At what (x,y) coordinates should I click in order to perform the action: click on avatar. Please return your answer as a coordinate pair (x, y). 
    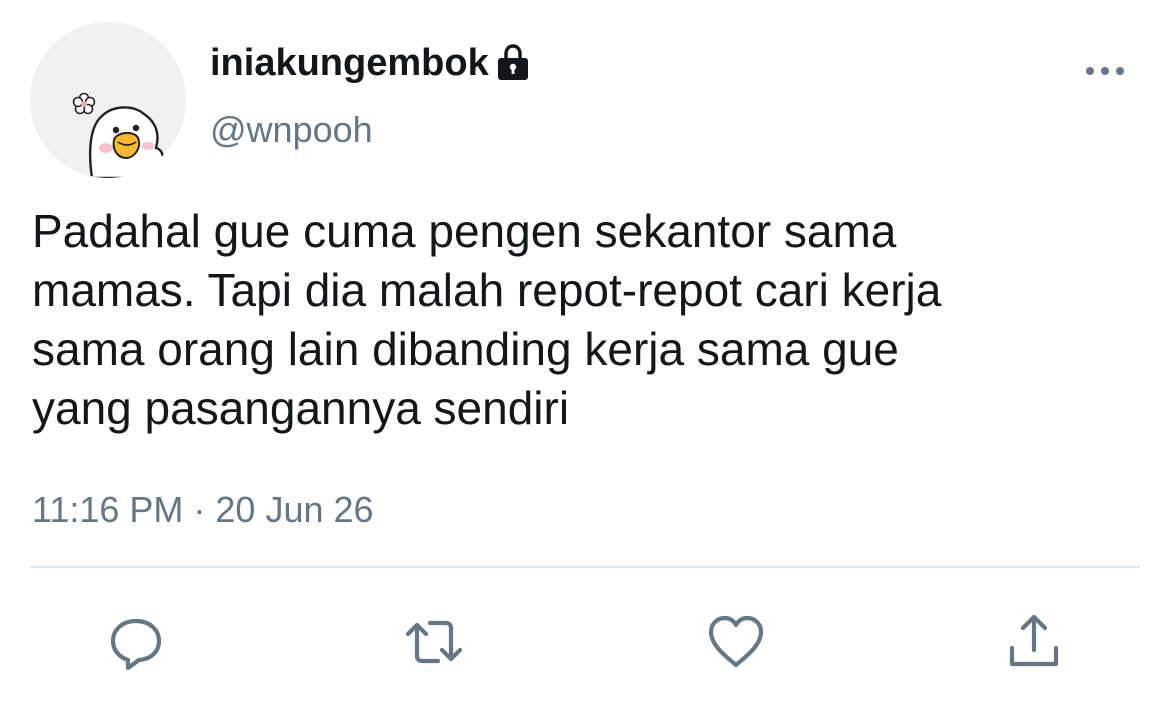
    Looking at the image, I should click on (108, 100).